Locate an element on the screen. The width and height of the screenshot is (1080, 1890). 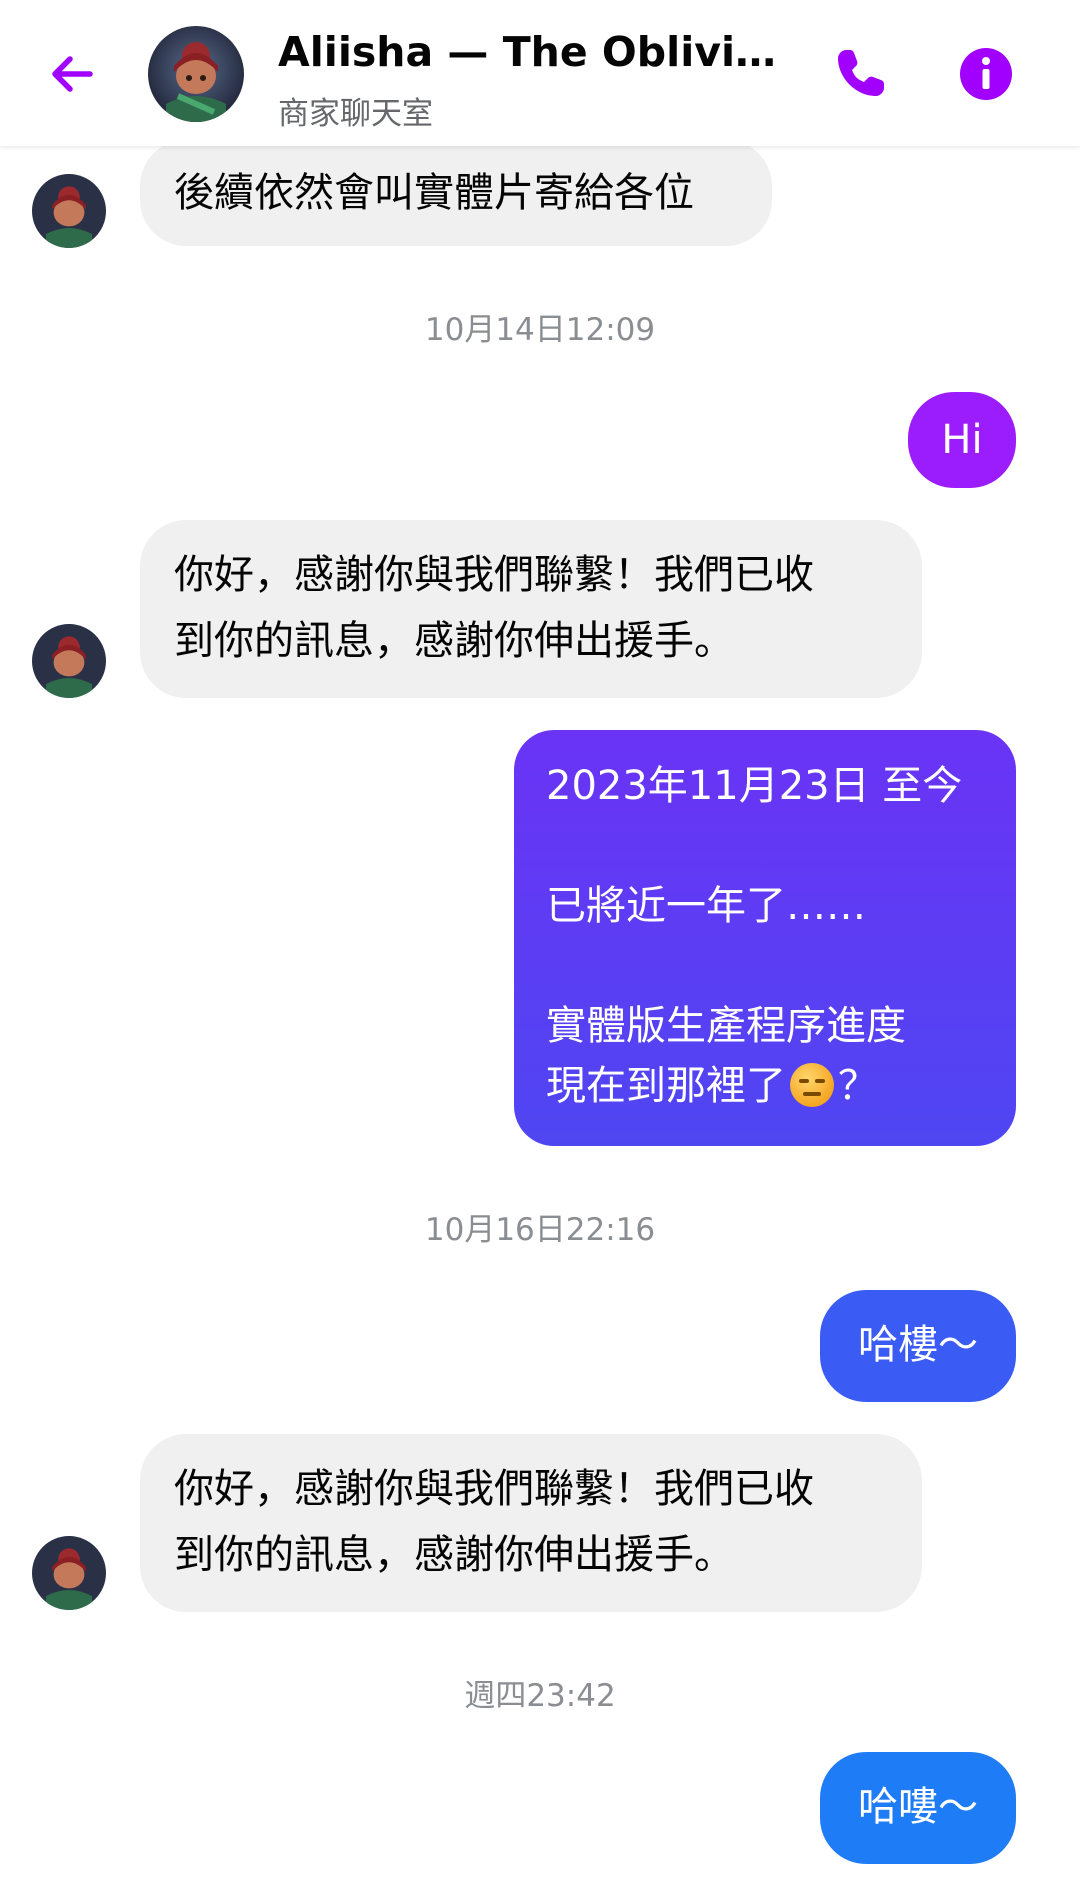
expressionless-face-emoji is located at coordinates (812, 1085).